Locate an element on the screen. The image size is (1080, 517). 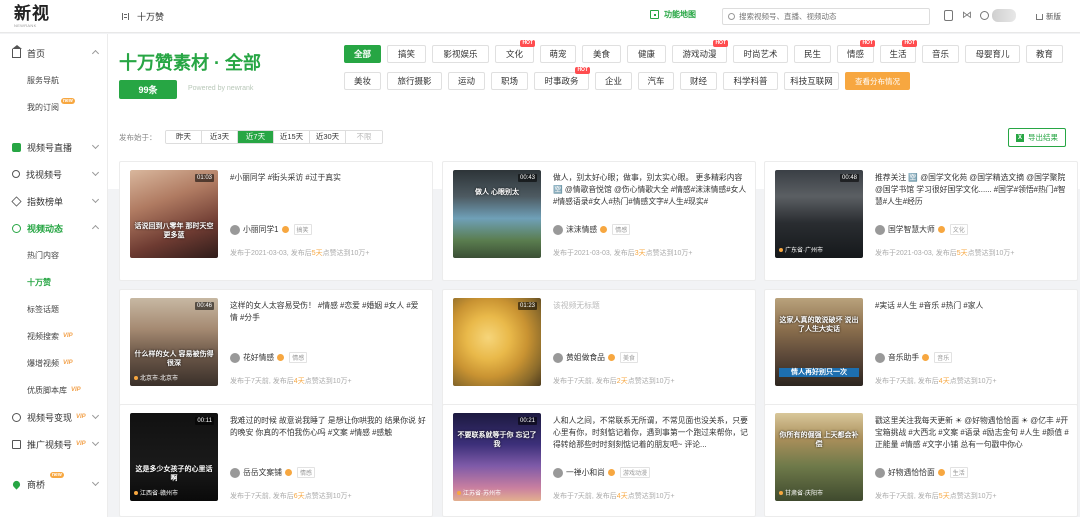
category-distribution-button: 查看分布情况 is located at coordinates (877, 81).